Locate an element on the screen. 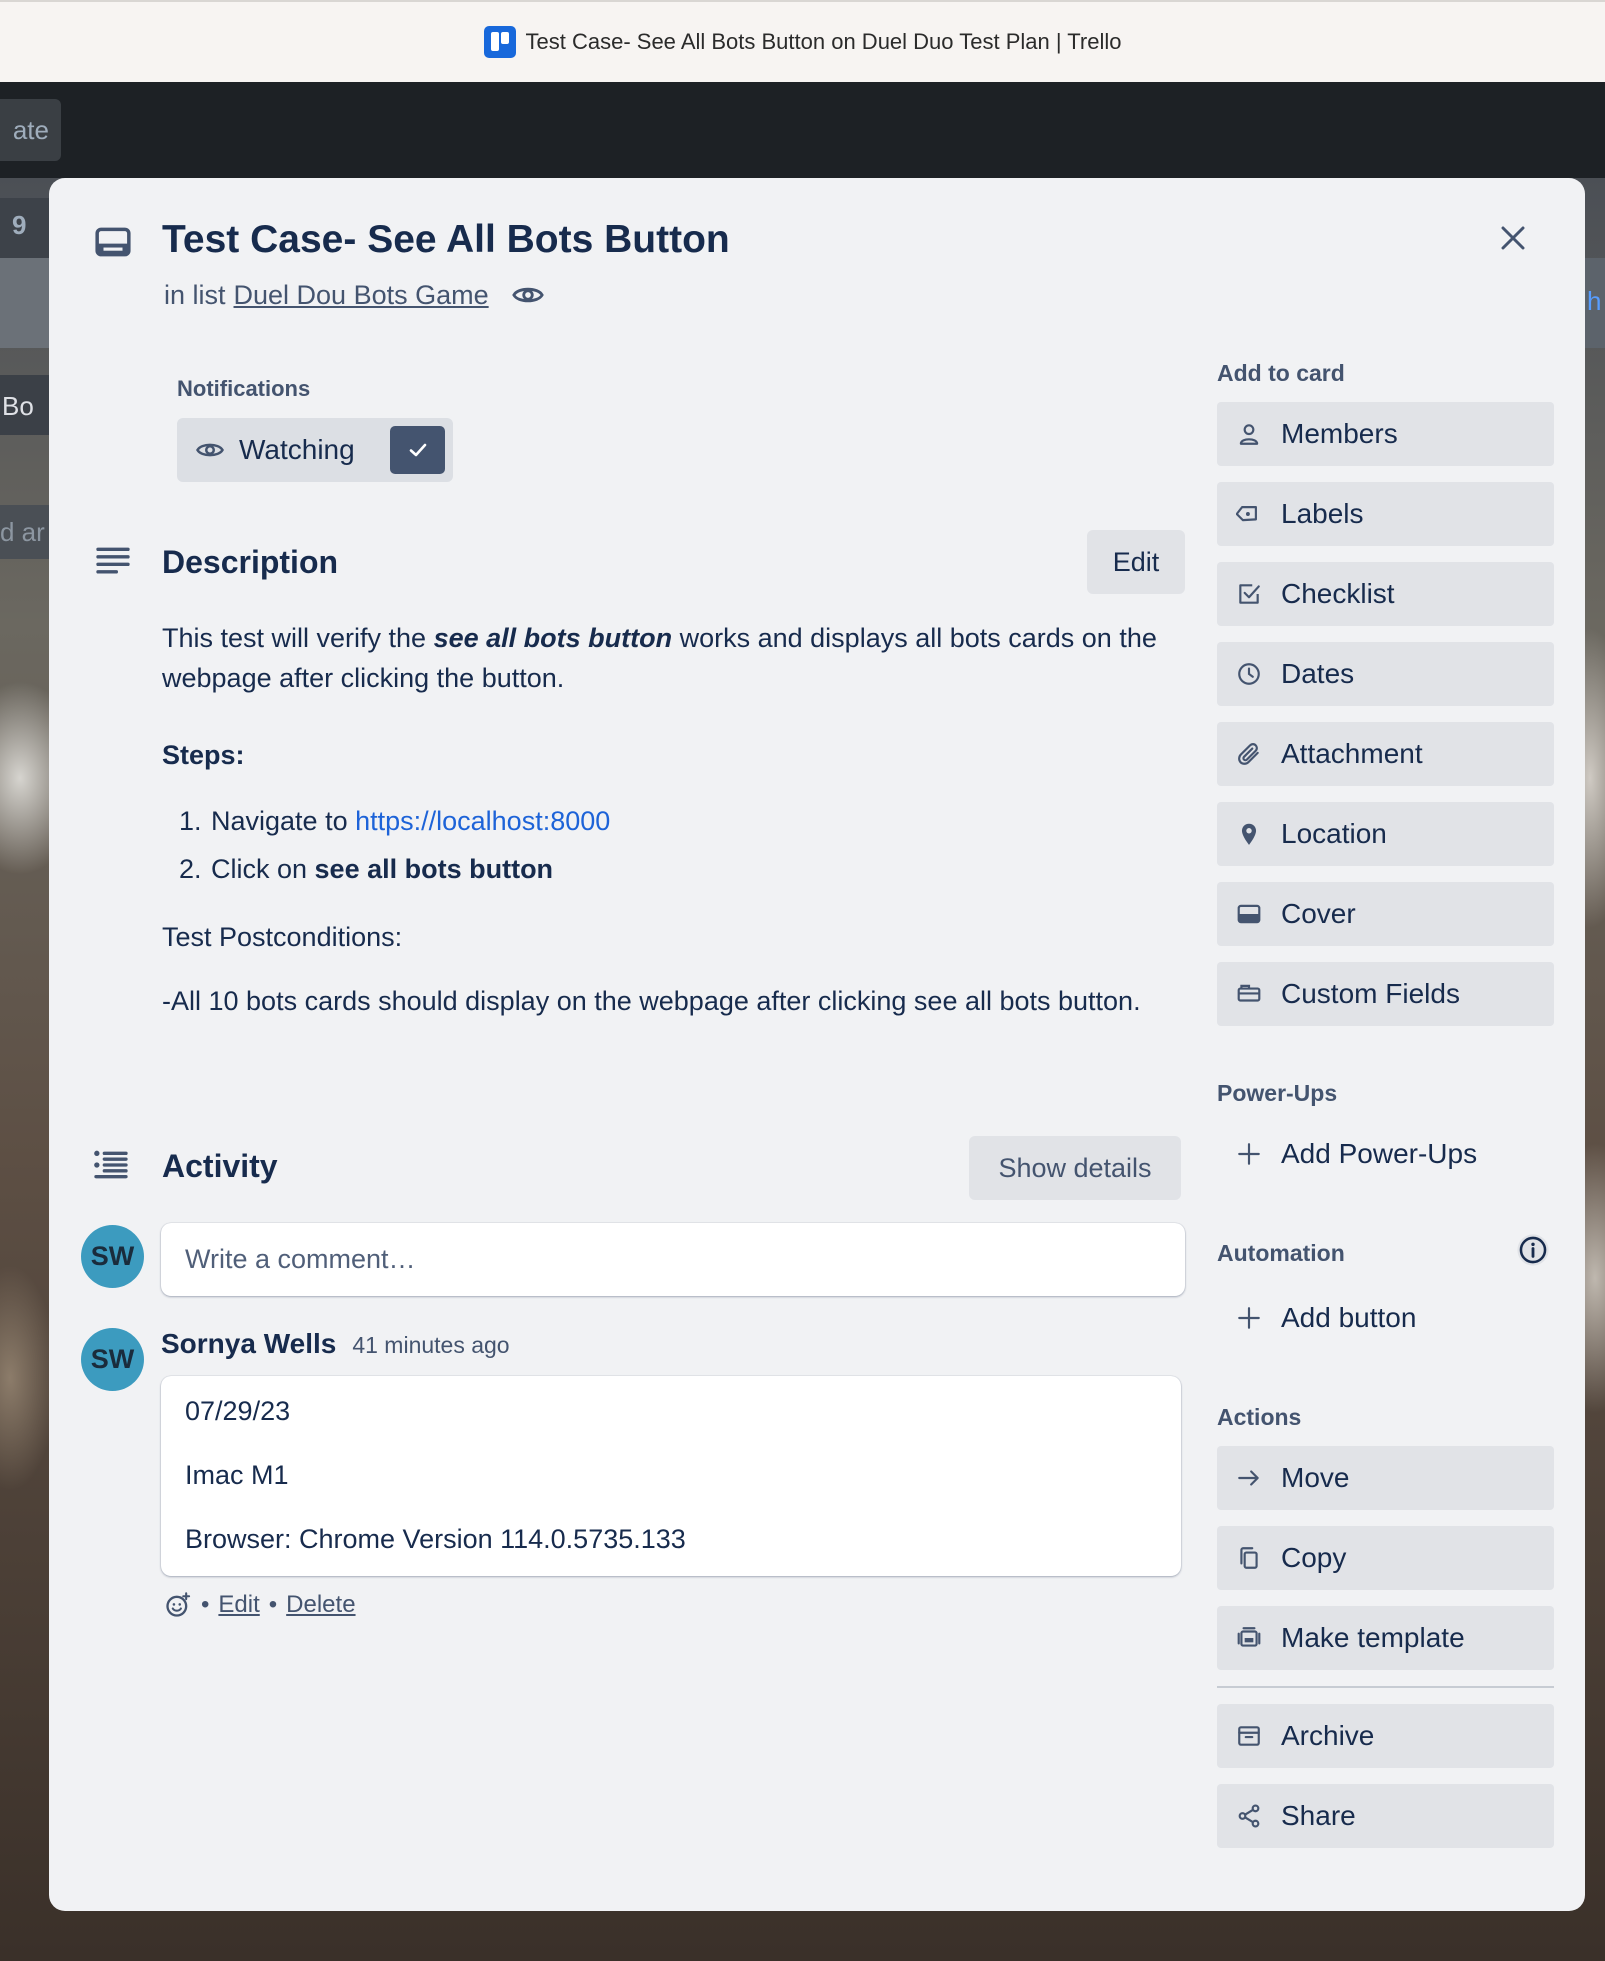 The image size is (1605, 1961). add-reaction-icon is located at coordinates (178, 1605).